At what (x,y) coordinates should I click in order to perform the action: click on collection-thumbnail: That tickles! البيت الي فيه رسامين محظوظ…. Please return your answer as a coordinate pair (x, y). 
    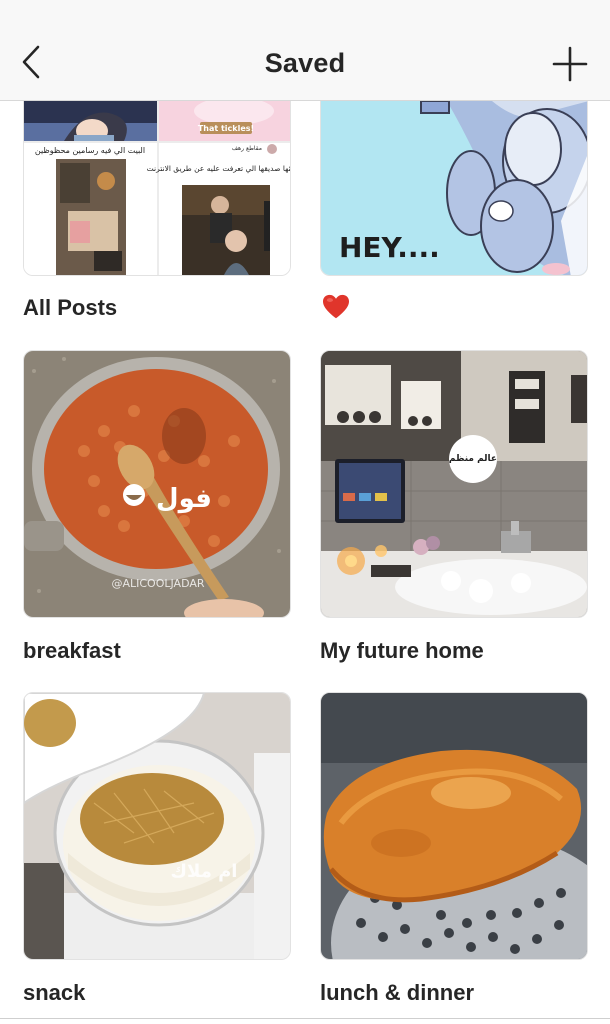
    Looking at the image, I should click on (157, 188).